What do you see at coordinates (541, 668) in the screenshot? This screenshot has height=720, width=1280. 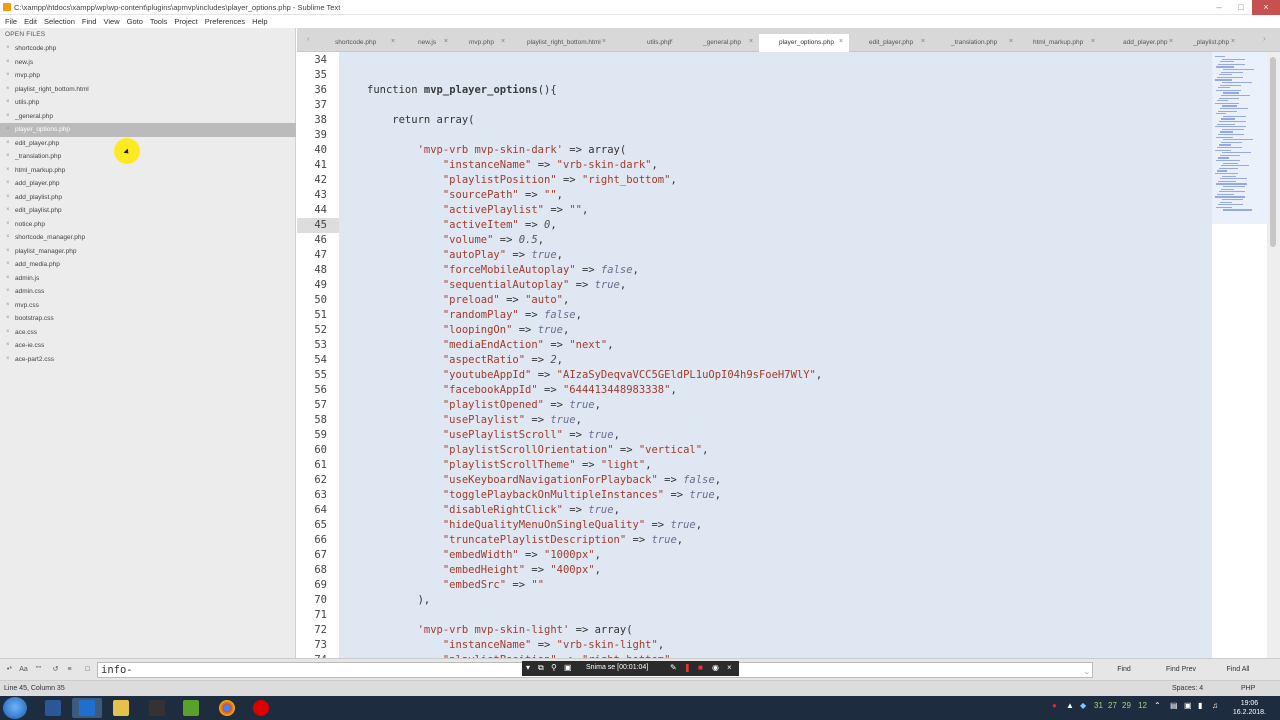 I see `recorder-window-icon: ⧉` at bounding box center [541, 668].